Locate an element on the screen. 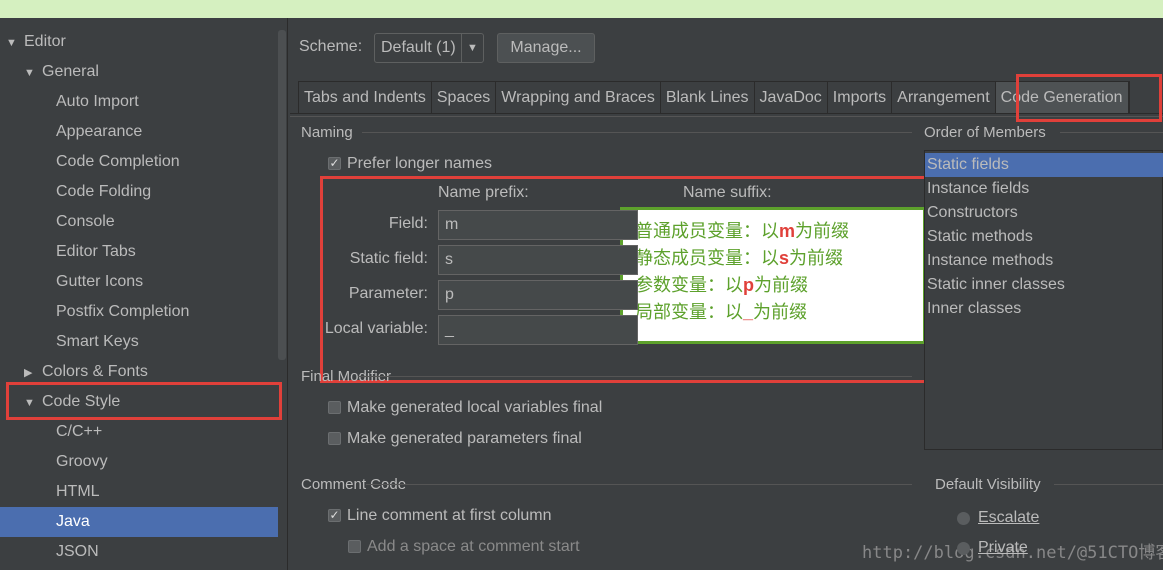 This screenshot has width=1163, height=570. top-band is located at coordinates (581, 9).